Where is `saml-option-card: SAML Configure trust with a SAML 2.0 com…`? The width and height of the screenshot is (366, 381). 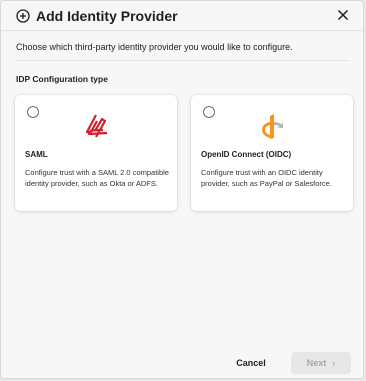
saml-option-card: SAML Configure trust with a SAML 2.0 com… is located at coordinates (96, 153).